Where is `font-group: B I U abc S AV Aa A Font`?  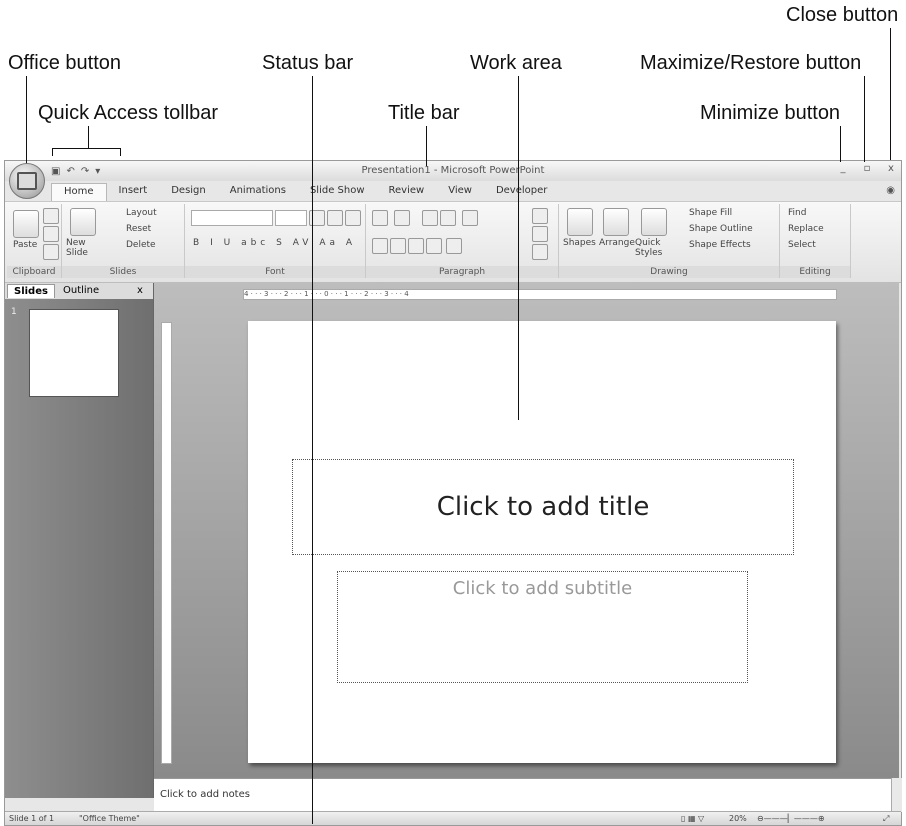 font-group: B I U abc S AV Aa A Font is located at coordinates (275, 241).